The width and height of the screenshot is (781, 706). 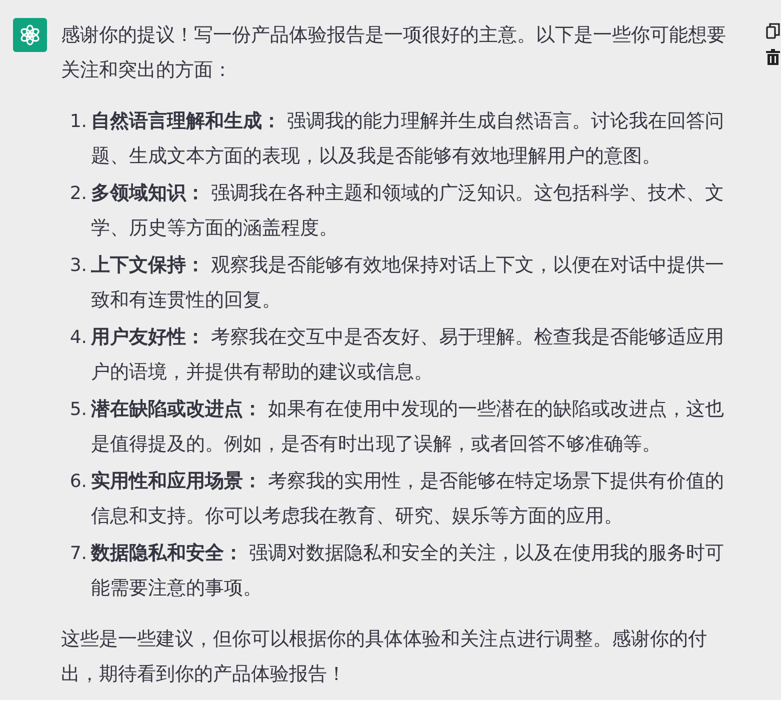 What do you see at coordinates (78, 122) in the screenshot?
I see `list-number: 1.` at bounding box center [78, 122].